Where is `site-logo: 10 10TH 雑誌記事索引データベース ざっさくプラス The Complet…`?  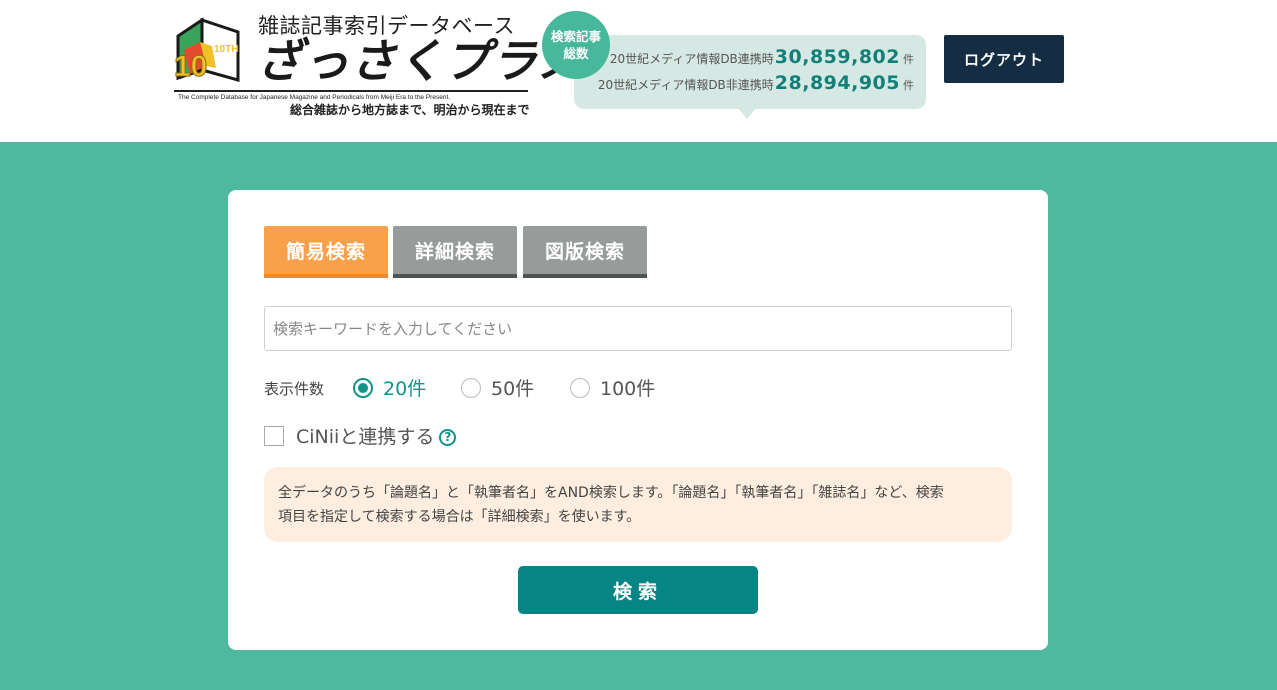 site-logo: 10 10TH 雑誌記事索引データベース ざっさくプラス The Complet… is located at coordinates (378, 65).